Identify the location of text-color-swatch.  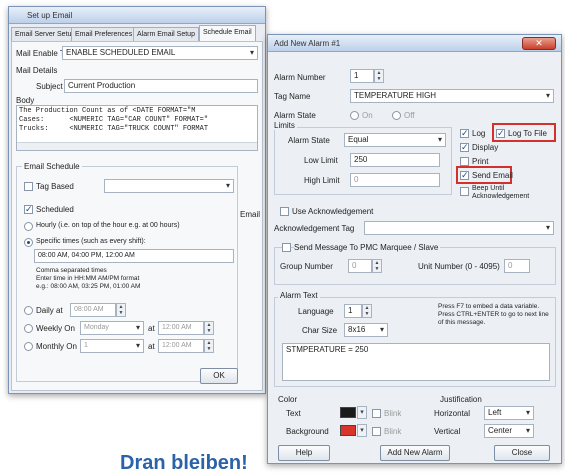
(348, 412).